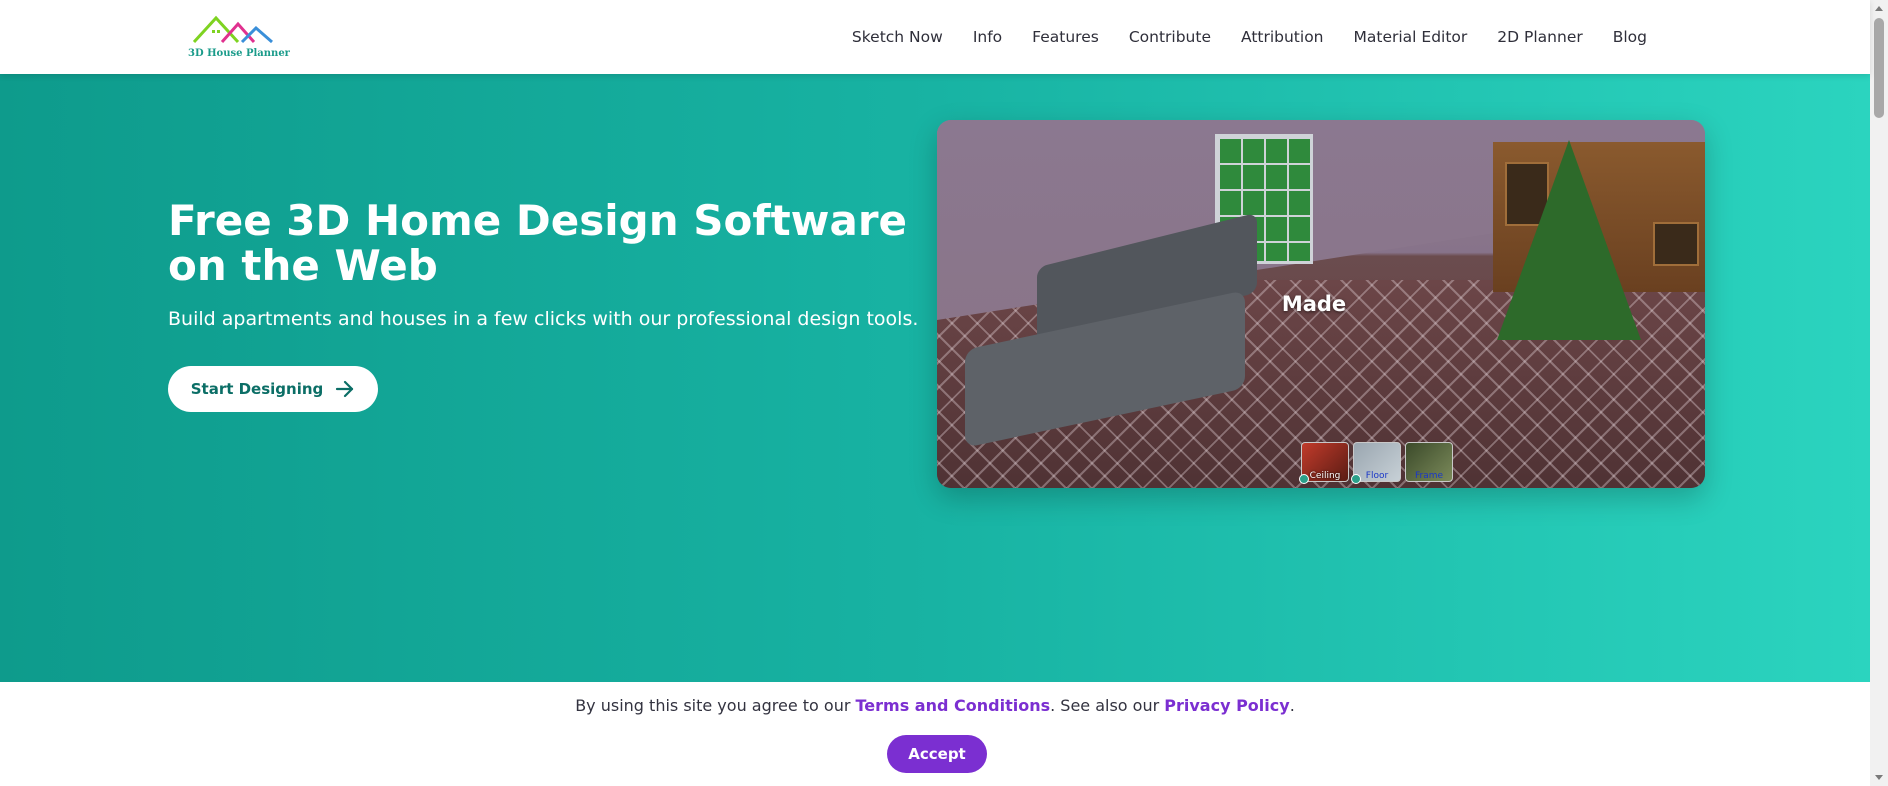  I want to click on hero-title: Free 3D Home Design Software on the Web, so click(538, 243).